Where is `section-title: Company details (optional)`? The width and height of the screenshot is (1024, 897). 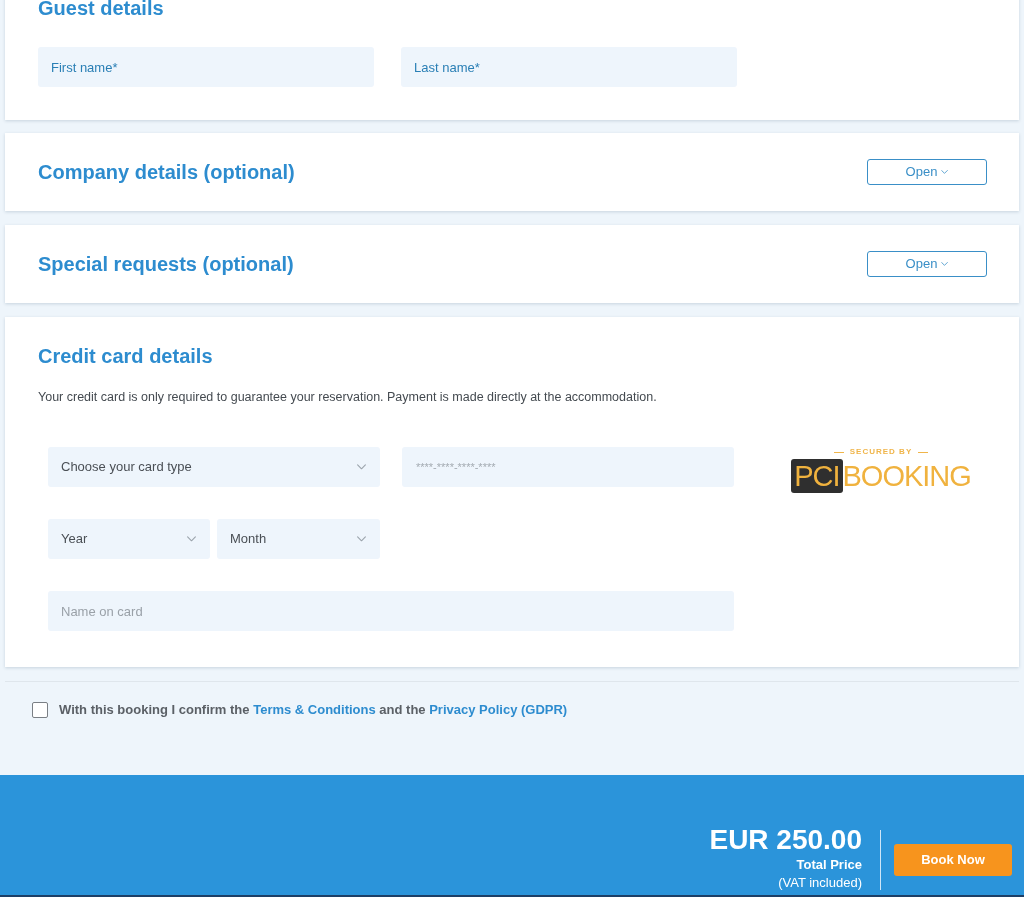 section-title: Company details (optional) is located at coordinates (166, 172).